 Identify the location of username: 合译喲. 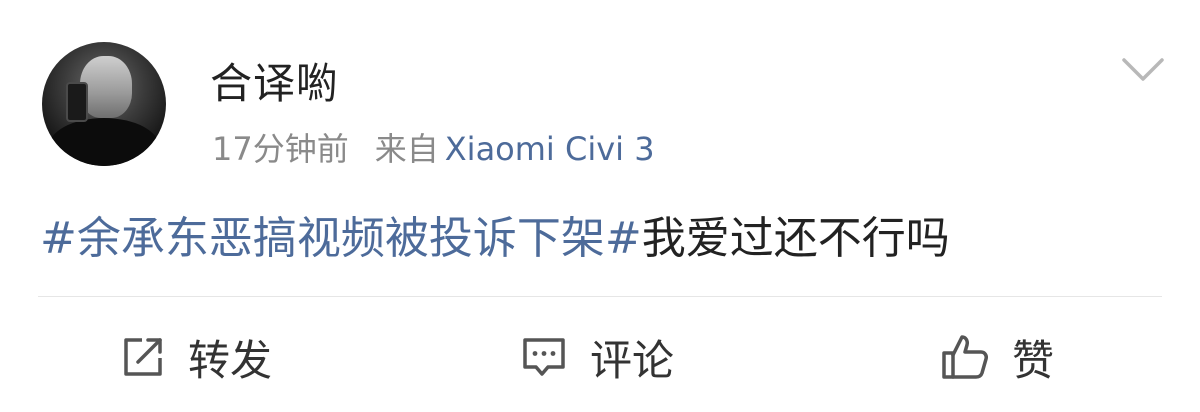
(274, 80).